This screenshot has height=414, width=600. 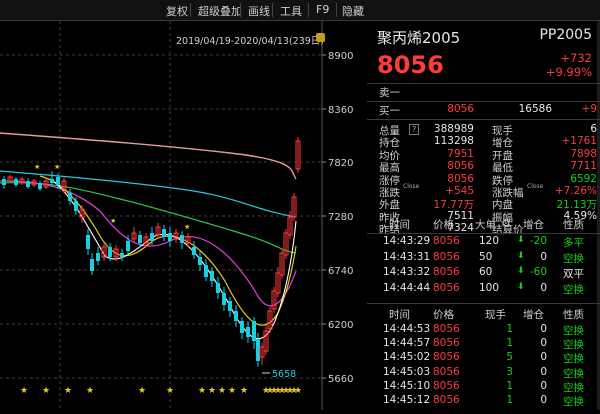 I want to click on toolbar-item-3: 工具, so click(x=291, y=11).